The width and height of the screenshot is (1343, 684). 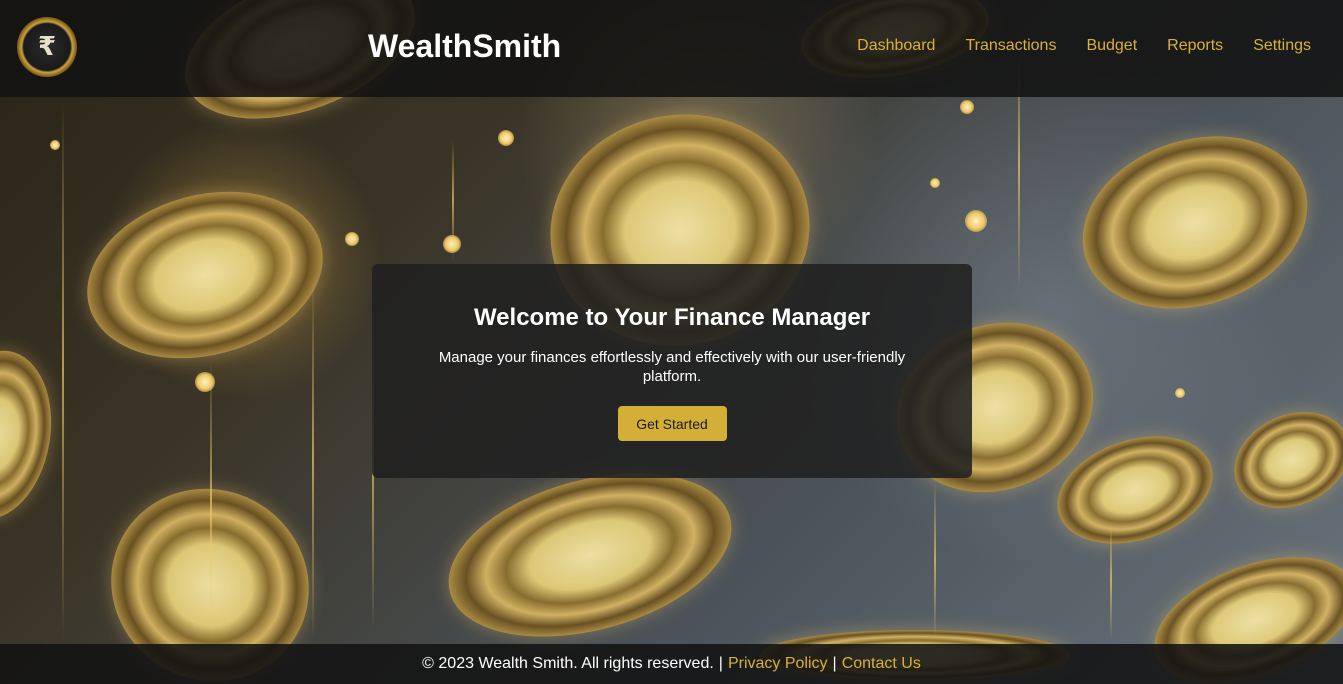 I want to click on contact-us-link: Contact Us, so click(x=881, y=664).